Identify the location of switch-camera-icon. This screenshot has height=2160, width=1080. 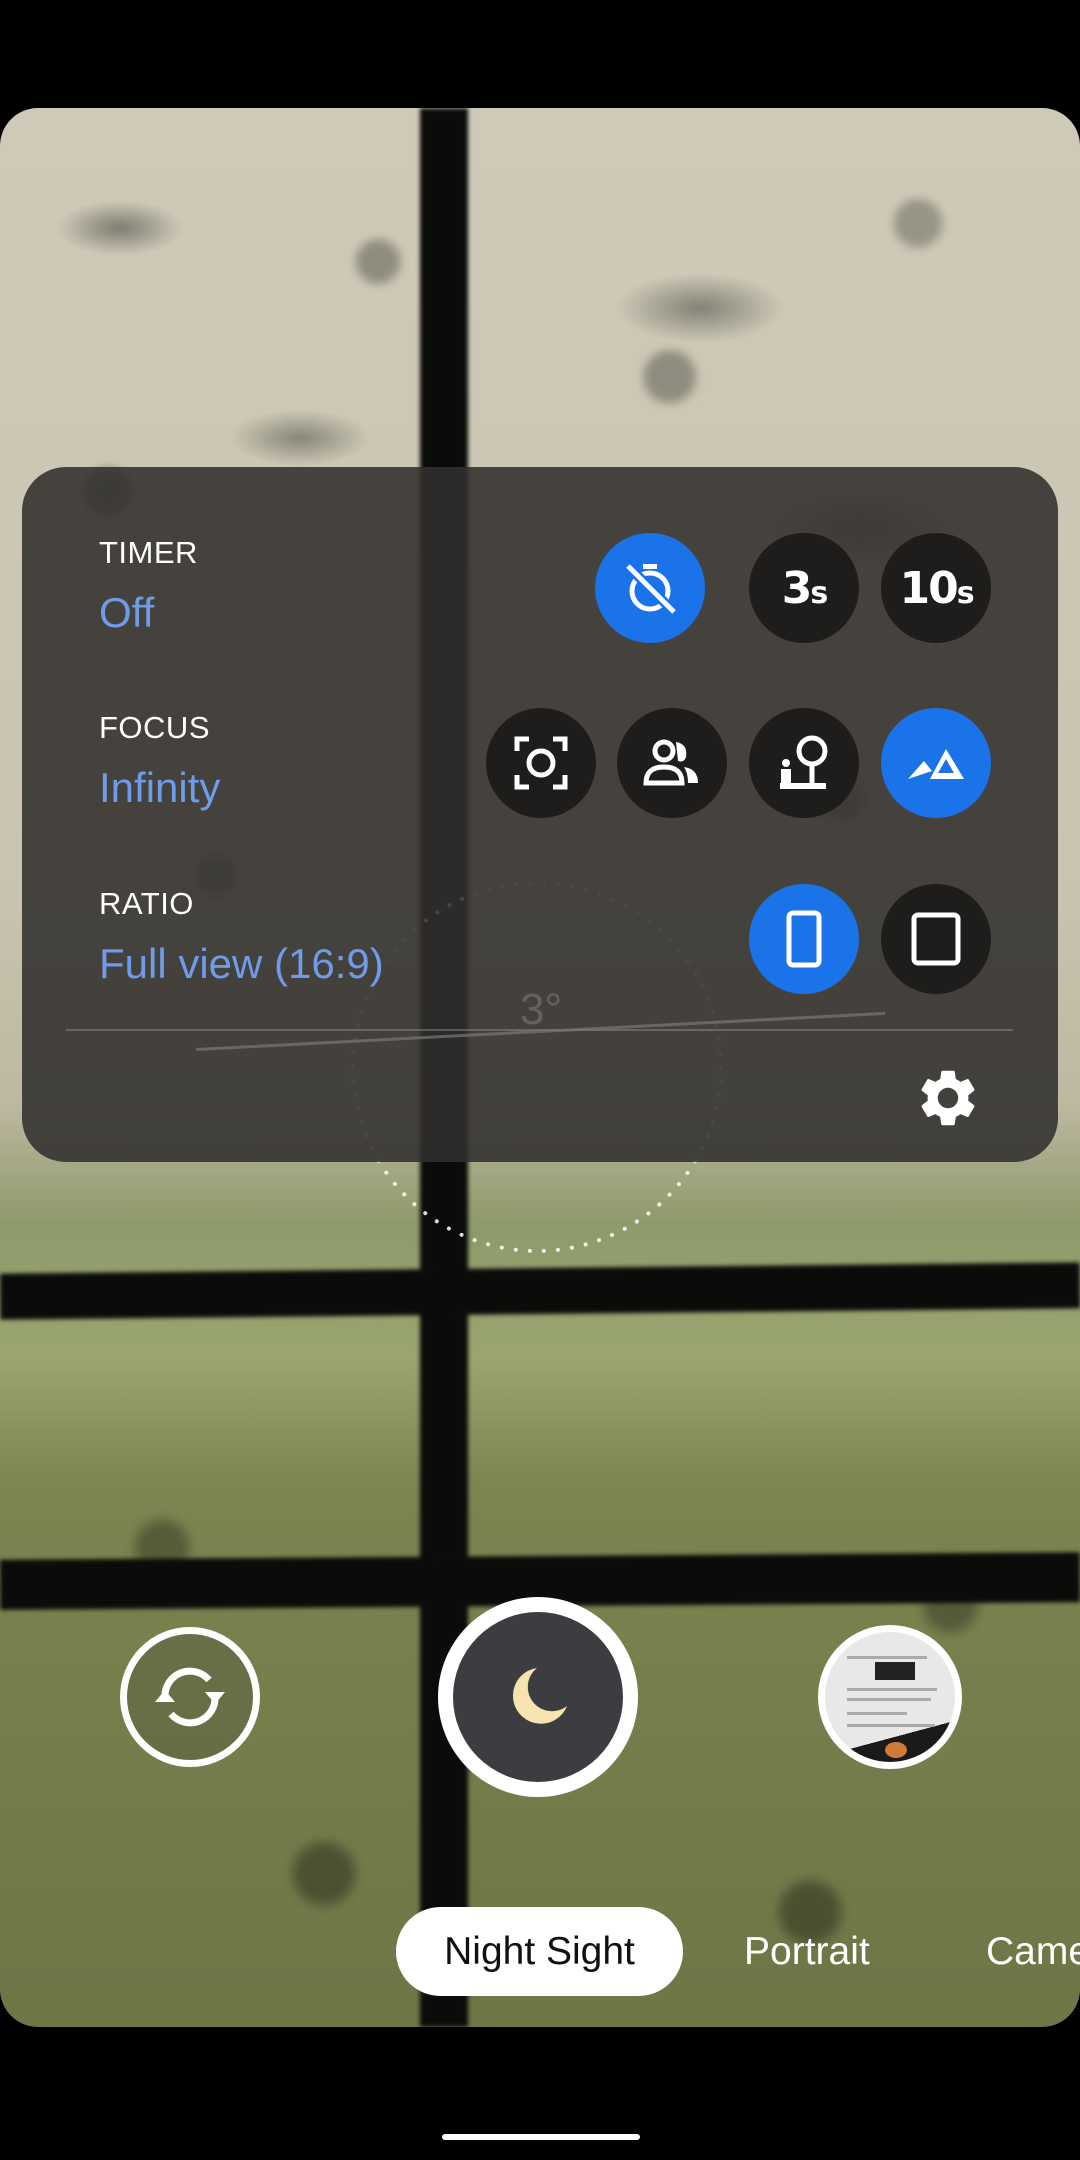
(190, 1697).